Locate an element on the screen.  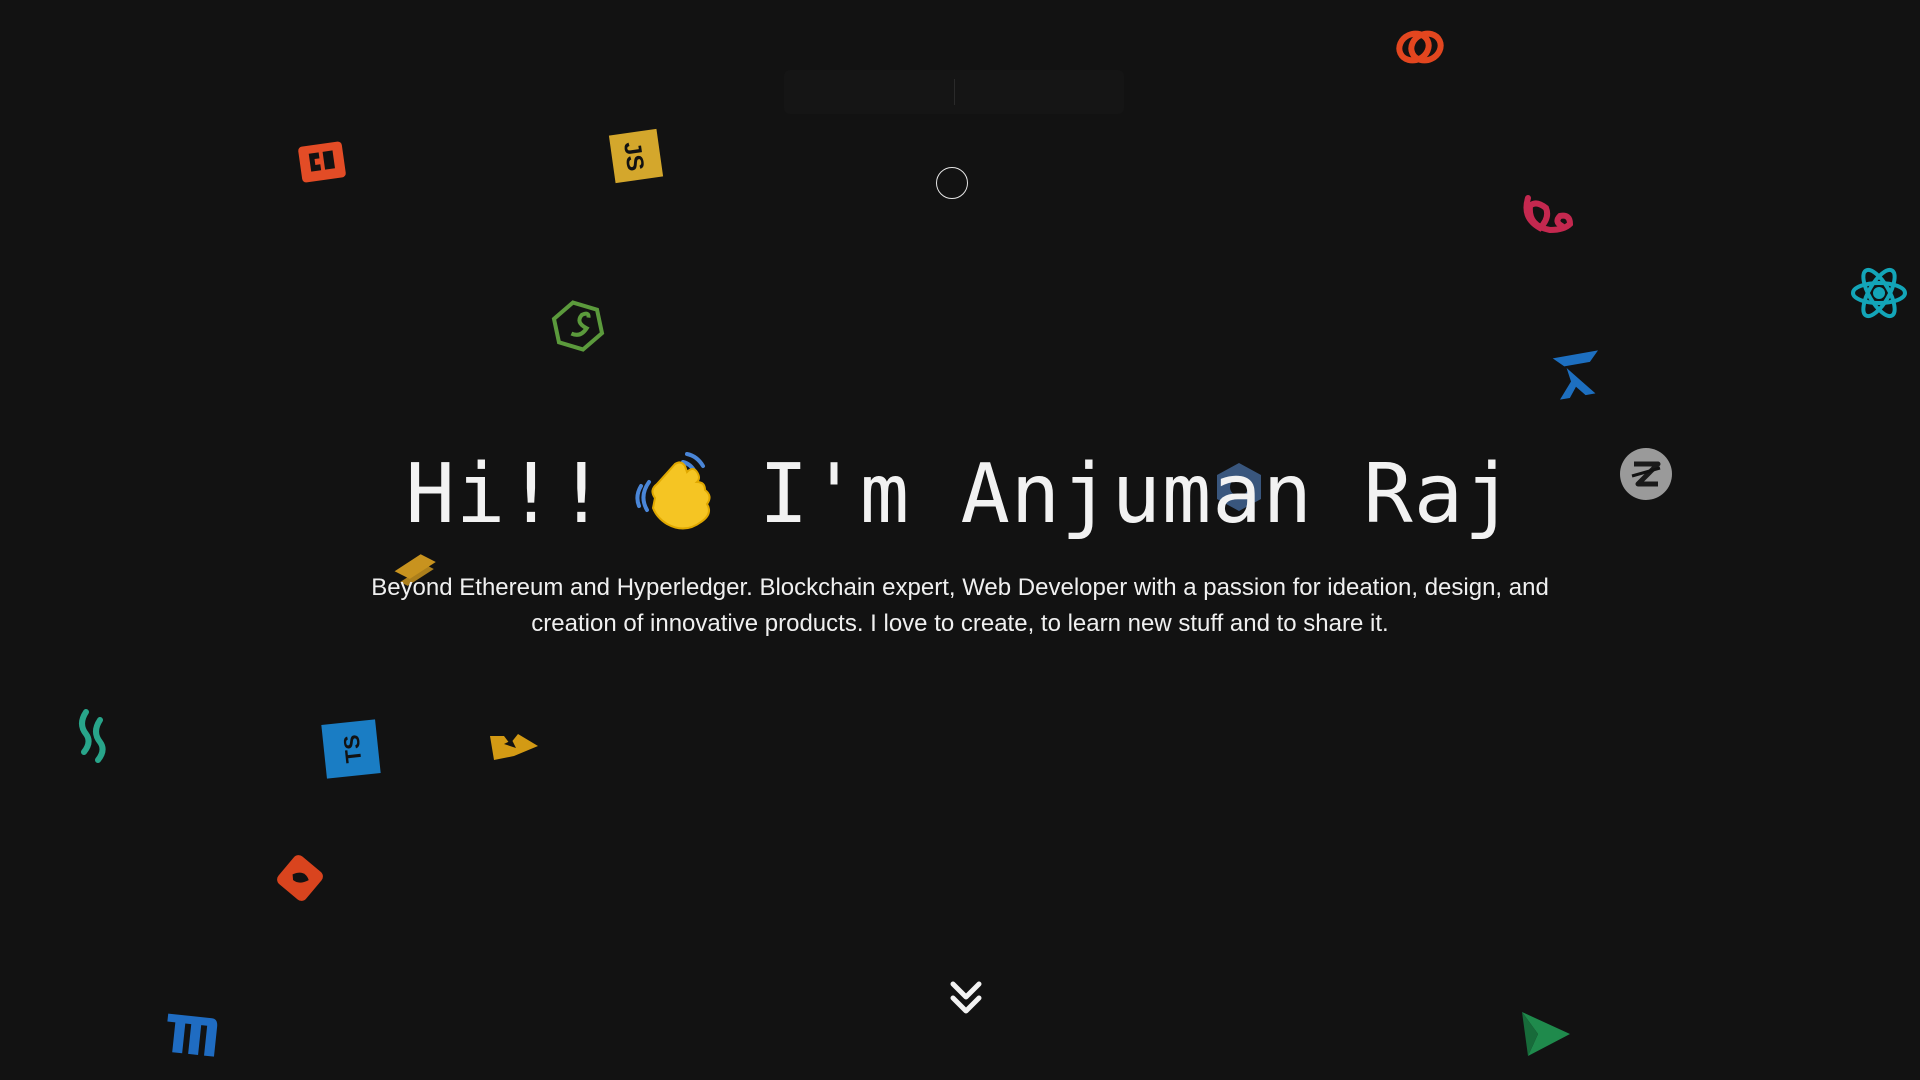
hero-name: I'm Anjuman Raj is located at coordinates (1136, 494).